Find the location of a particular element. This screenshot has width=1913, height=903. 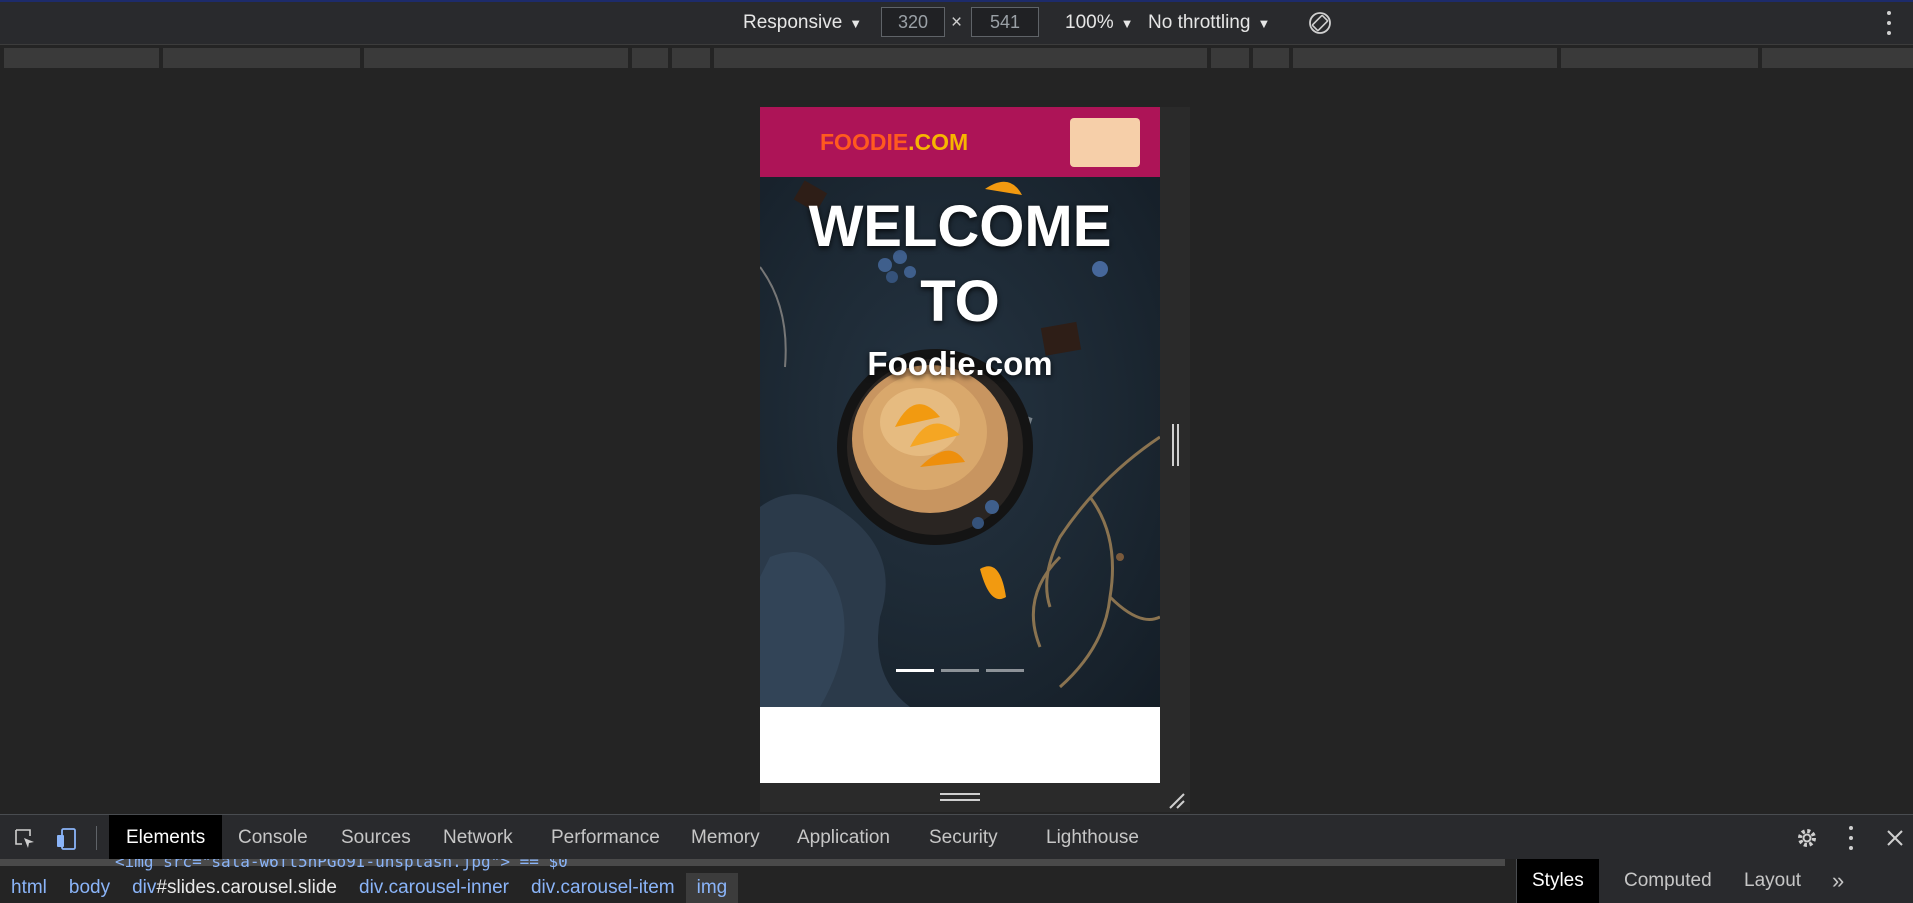

tab-performance: Performance is located at coordinates (605, 837).